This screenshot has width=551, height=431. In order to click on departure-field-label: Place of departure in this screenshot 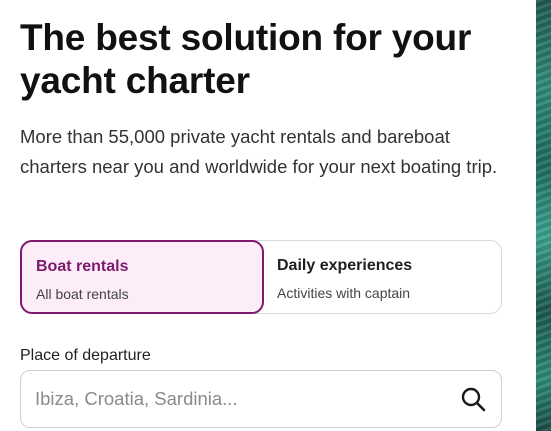, I will do `click(85, 355)`.